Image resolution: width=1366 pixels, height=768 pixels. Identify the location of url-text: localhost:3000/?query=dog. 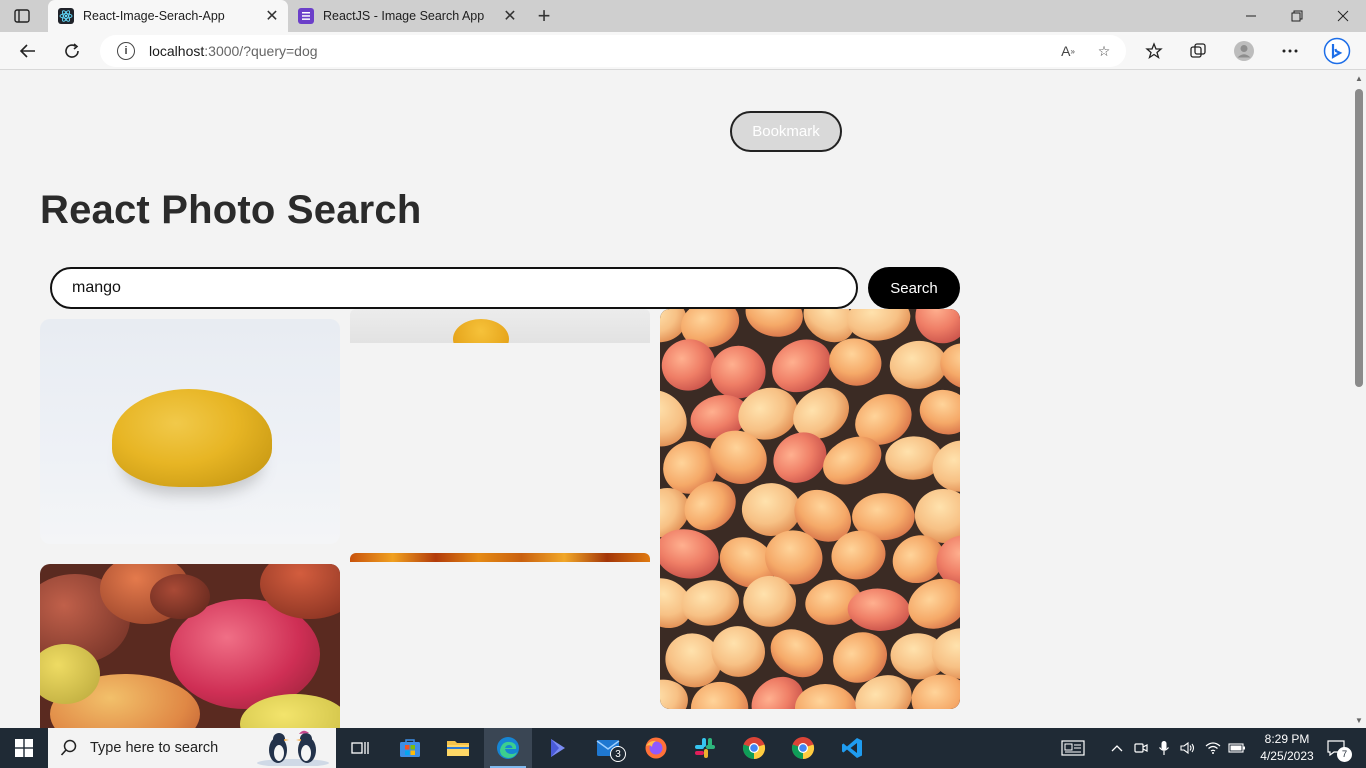
(233, 51).